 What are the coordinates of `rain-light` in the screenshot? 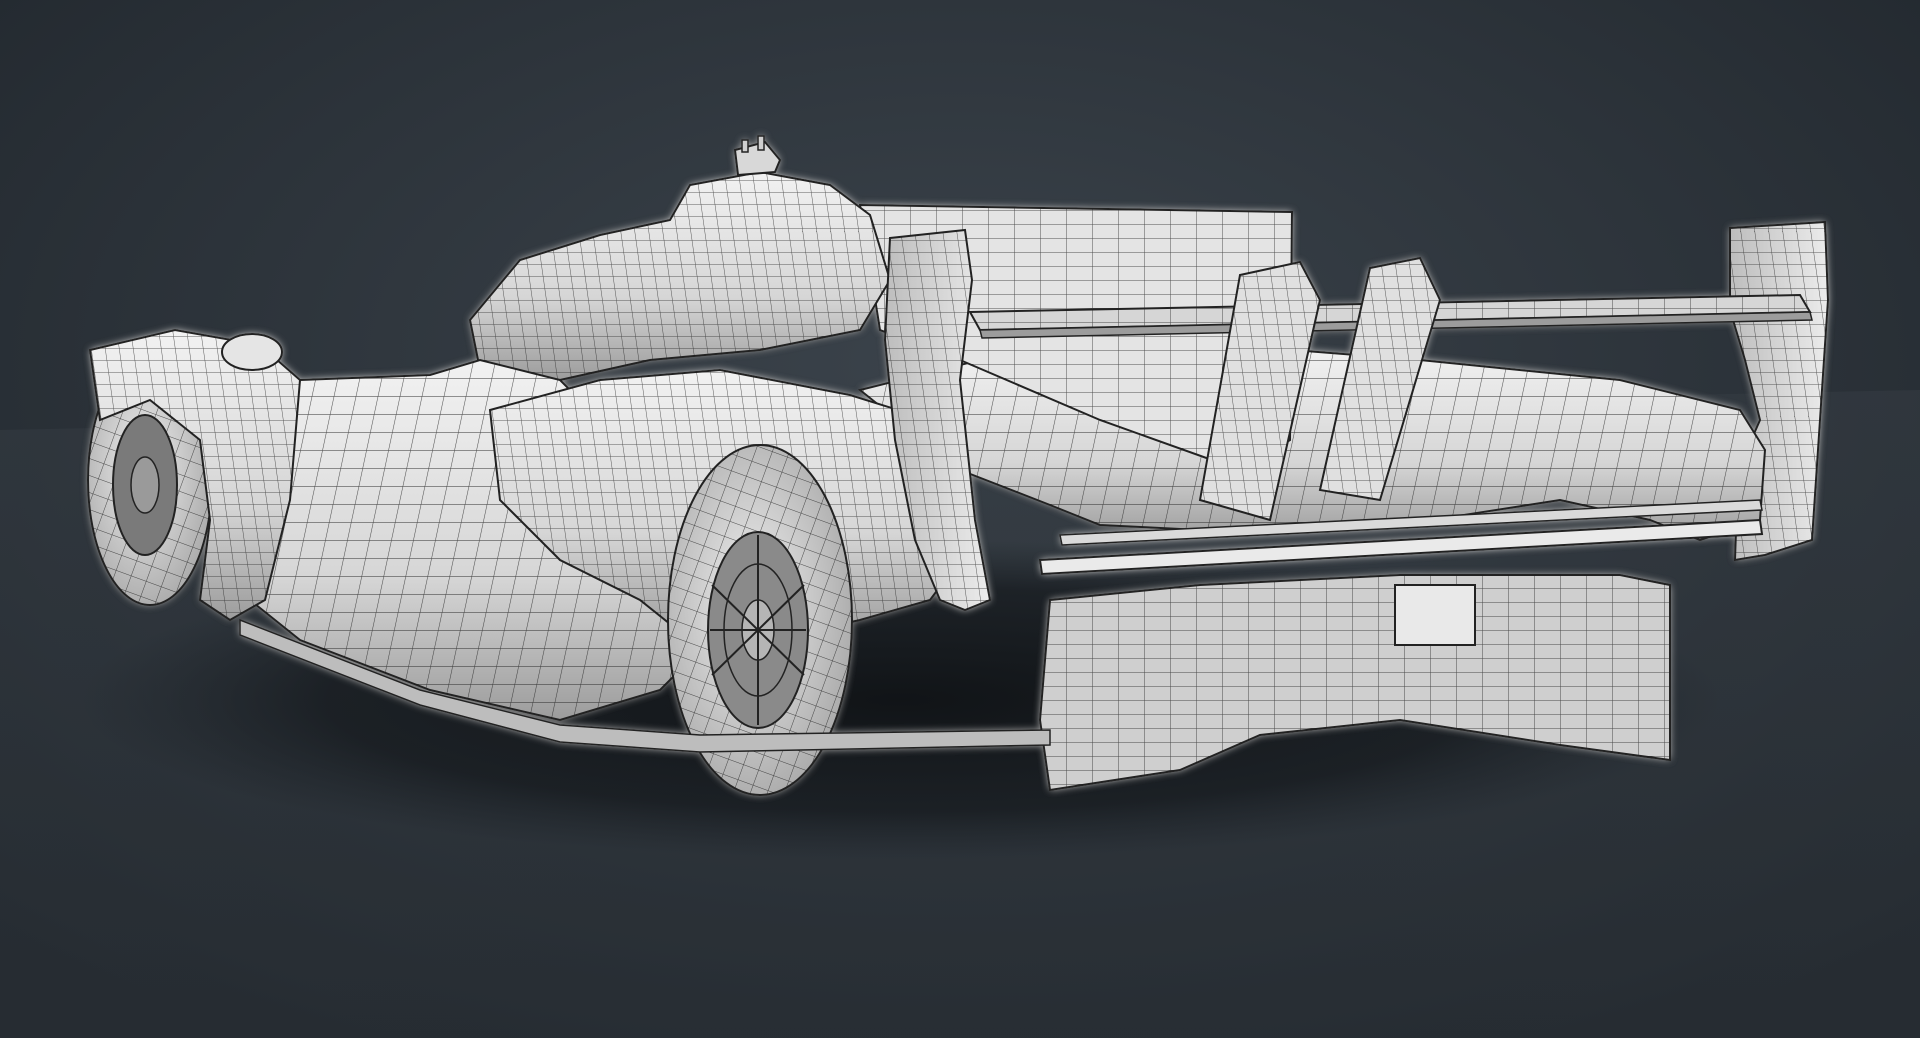 It's located at (1435, 615).